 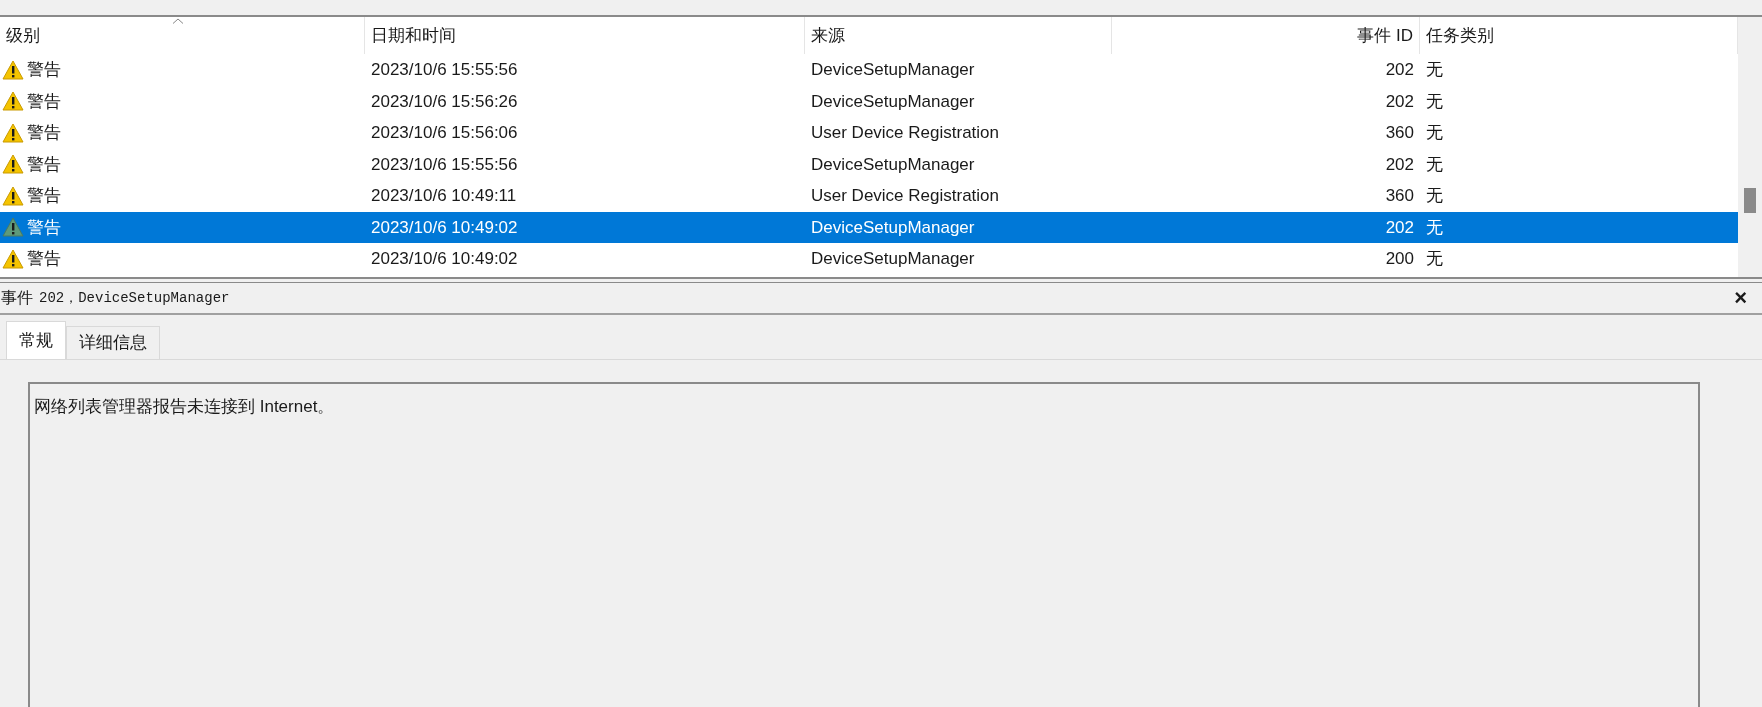 What do you see at coordinates (134, 298) in the screenshot?
I see `event-title-value: 202，DeviceSetupManager` at bounding box center [134, 298].